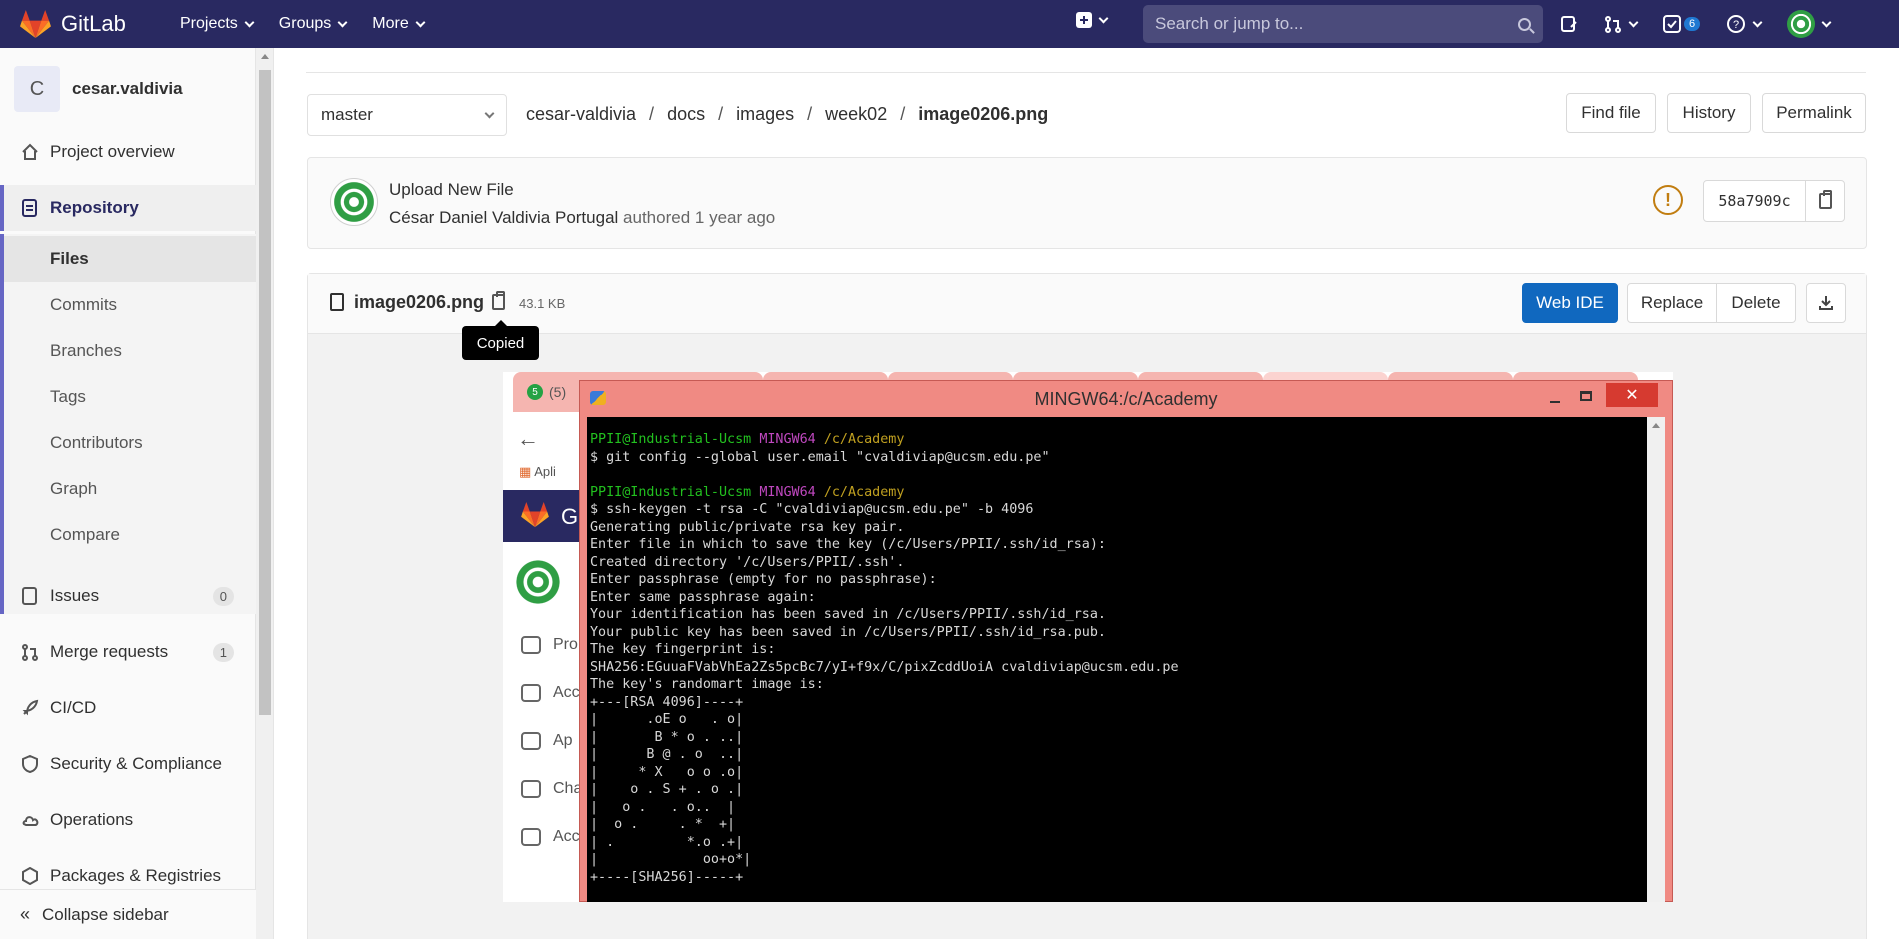  Describe the element at coordinates (1814, 113) in the screenshot. I see `permalink-button: Permalink` at that location.